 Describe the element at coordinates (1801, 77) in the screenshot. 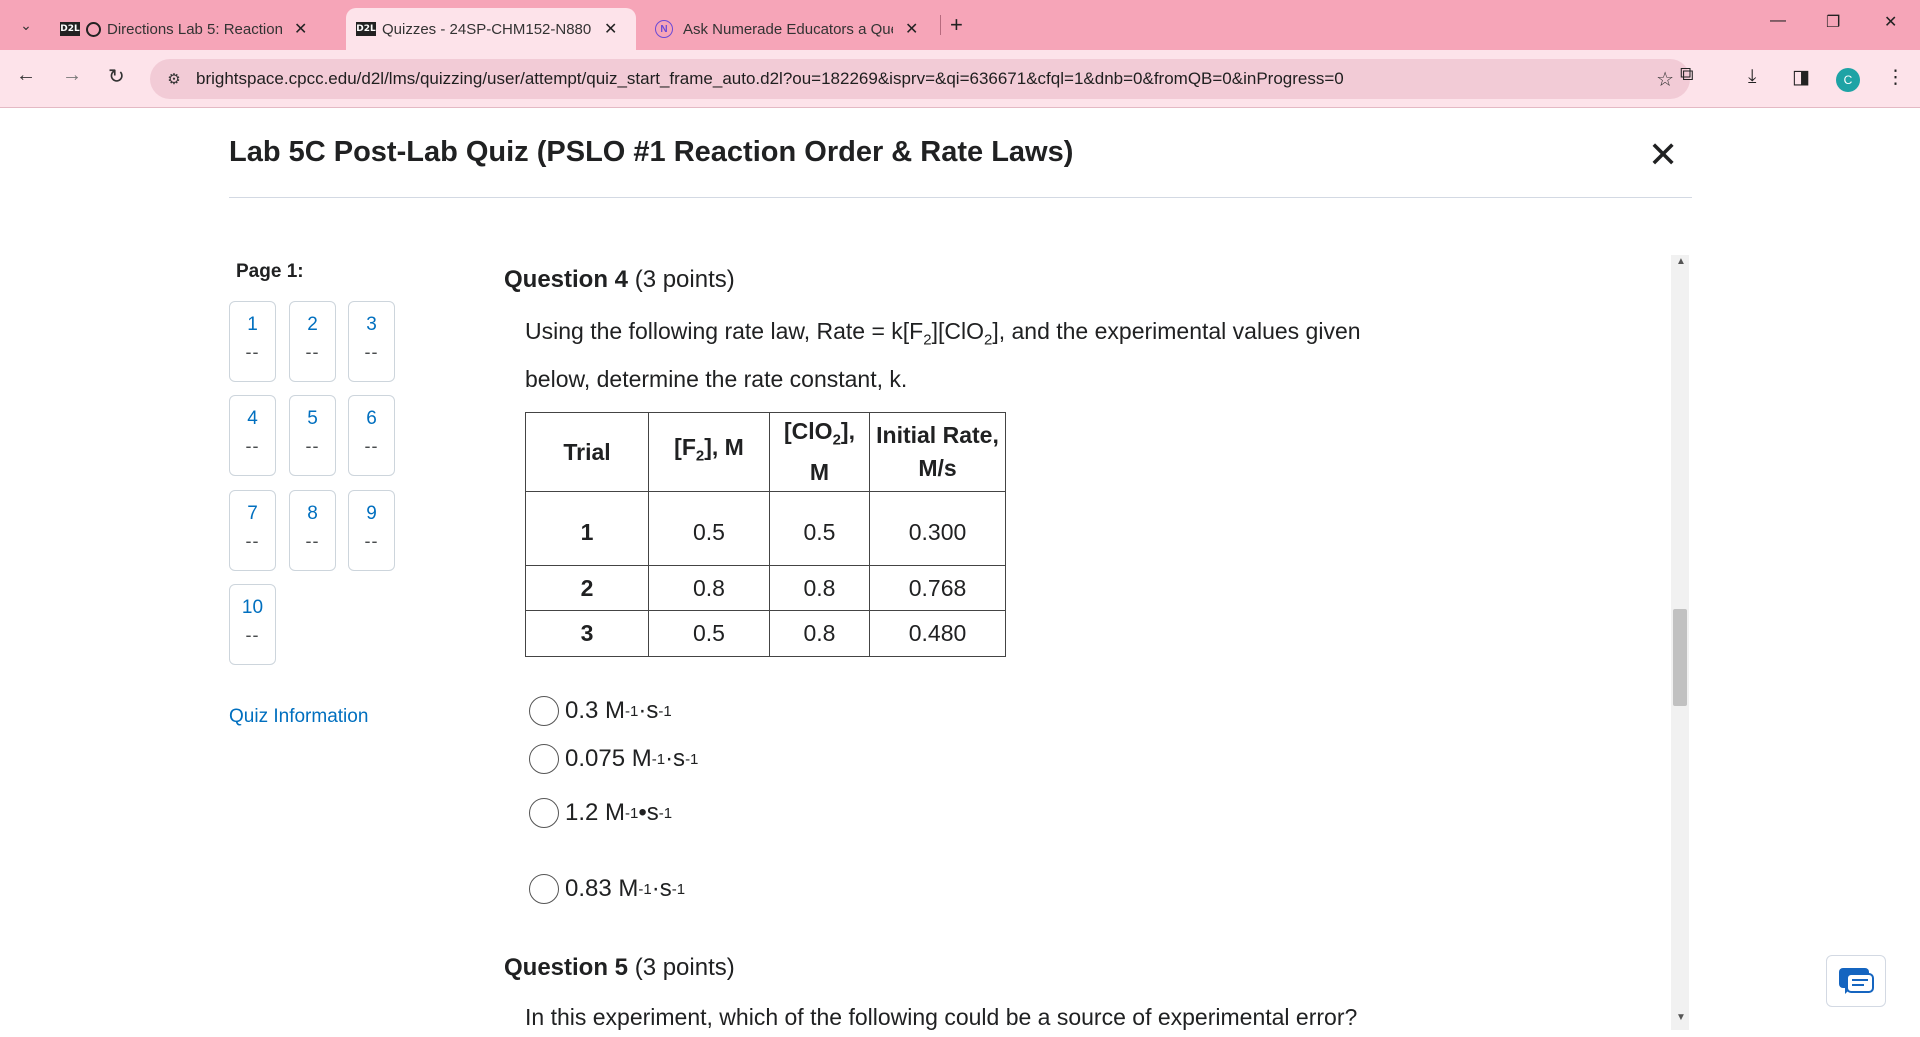

I see `side-panel-icon: ◨` at that location.